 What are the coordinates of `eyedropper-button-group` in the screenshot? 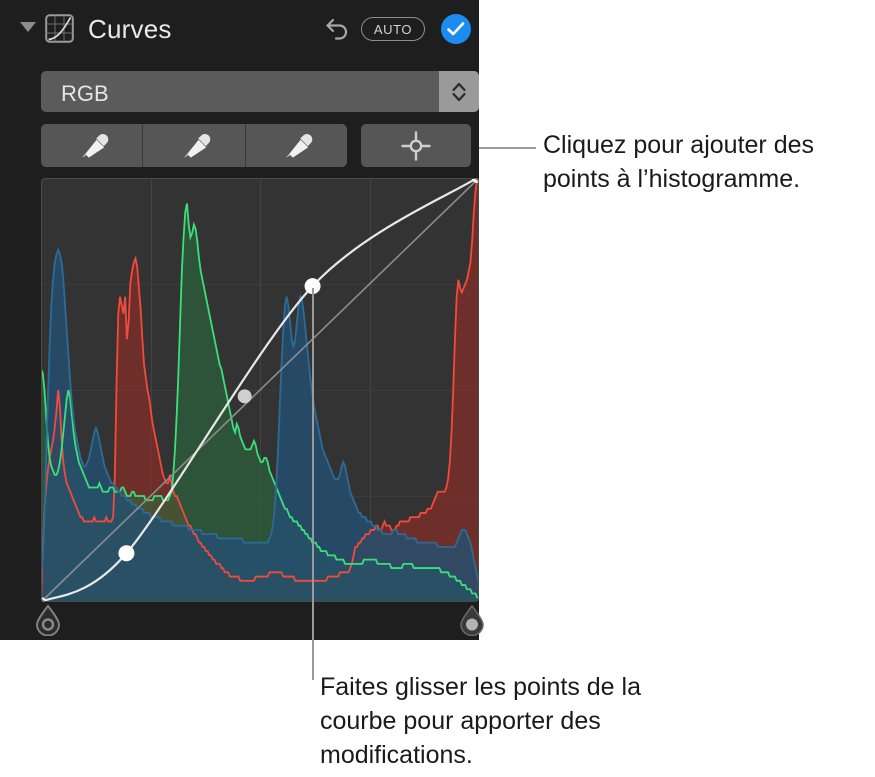 It's located at (194, 145).